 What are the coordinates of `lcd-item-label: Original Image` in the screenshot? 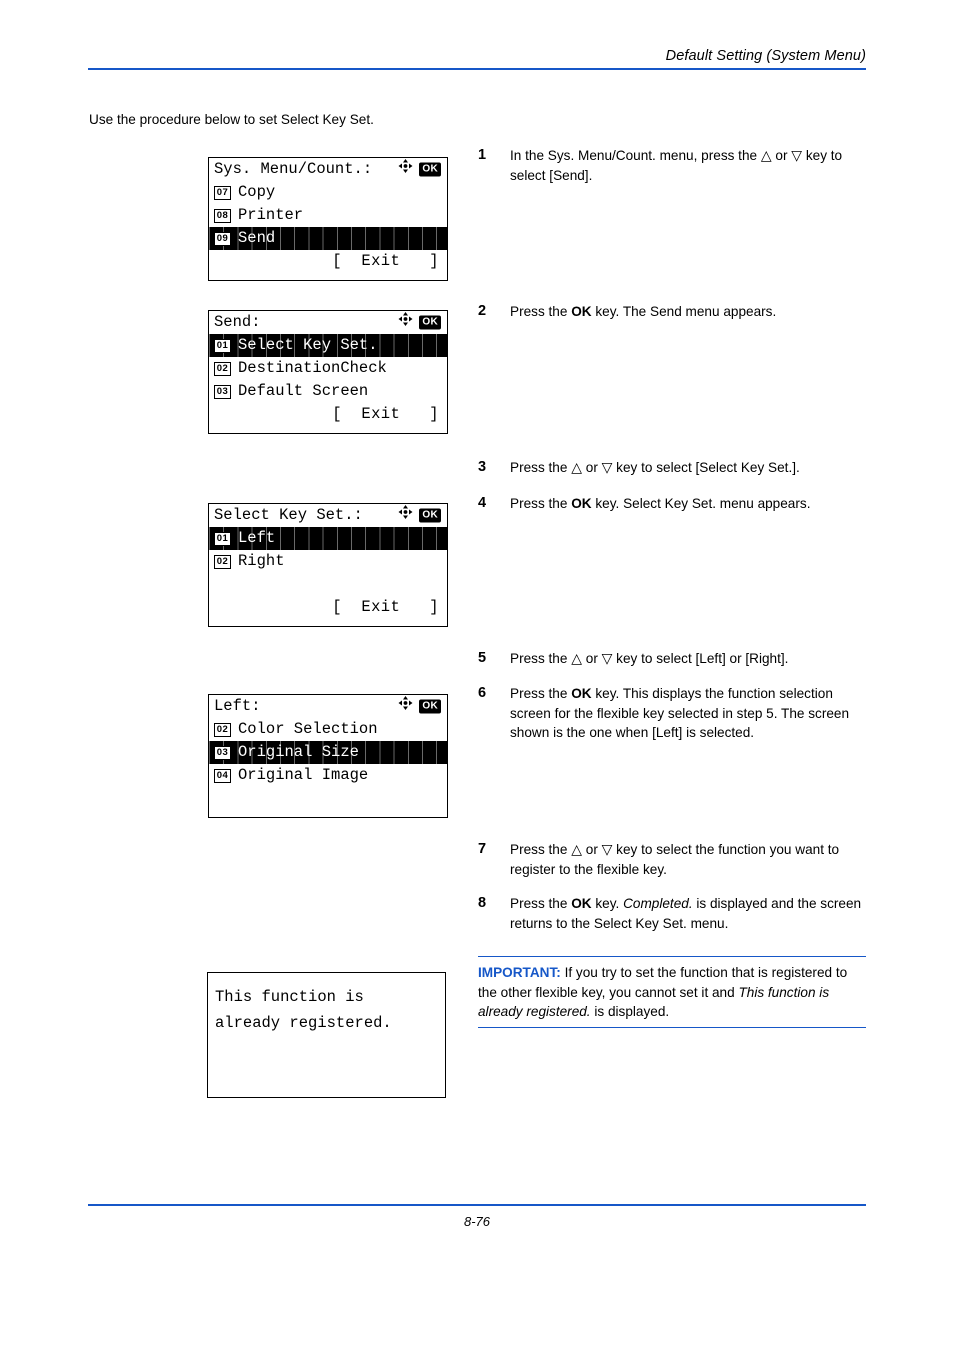 It's located at (303, 775).